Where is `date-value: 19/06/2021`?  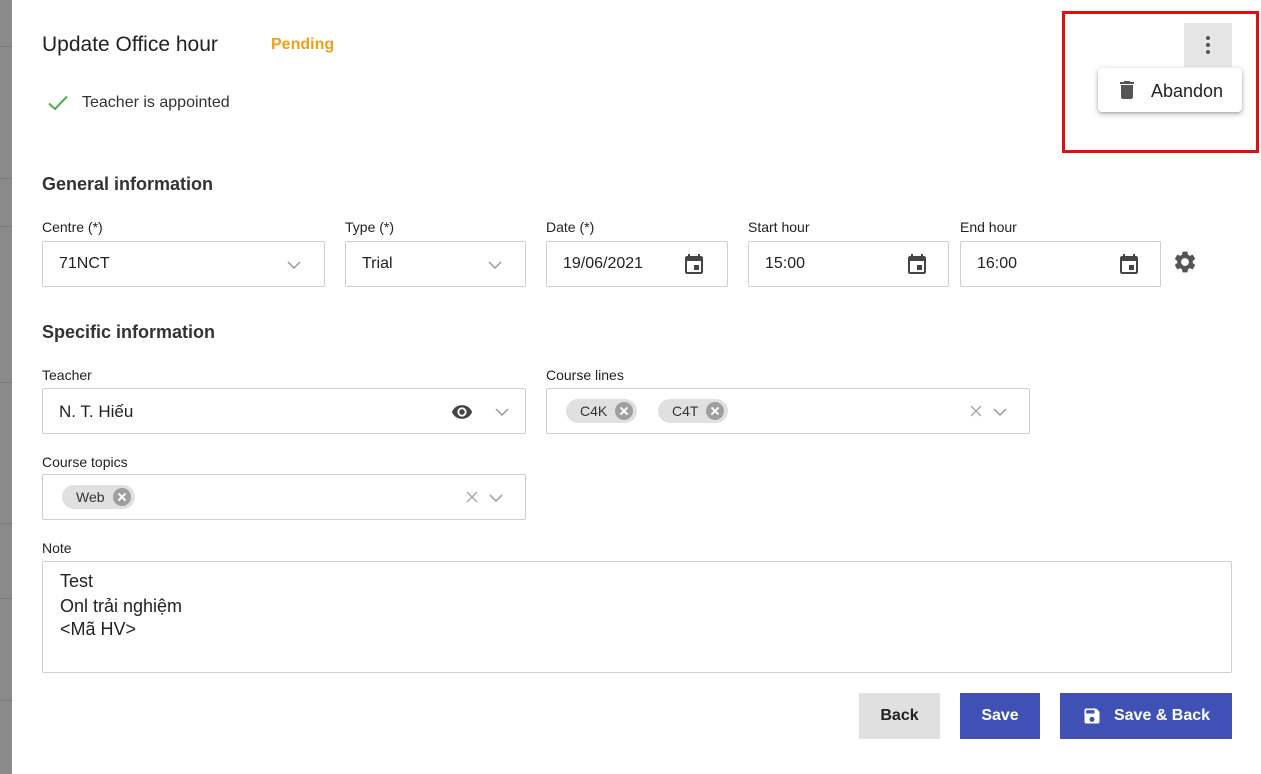 date-value: 19/06/2021 is located at coordinates (603, 263).